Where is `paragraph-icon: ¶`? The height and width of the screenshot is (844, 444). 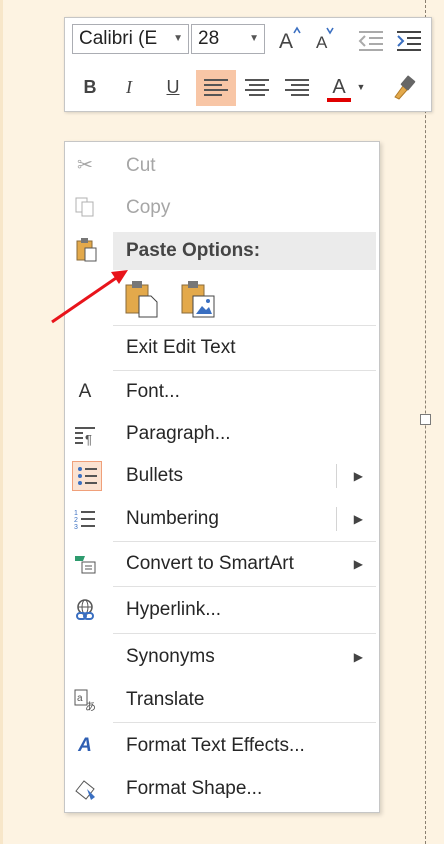 paragraph-icon: ¶ is located at coordinates (85, 434).